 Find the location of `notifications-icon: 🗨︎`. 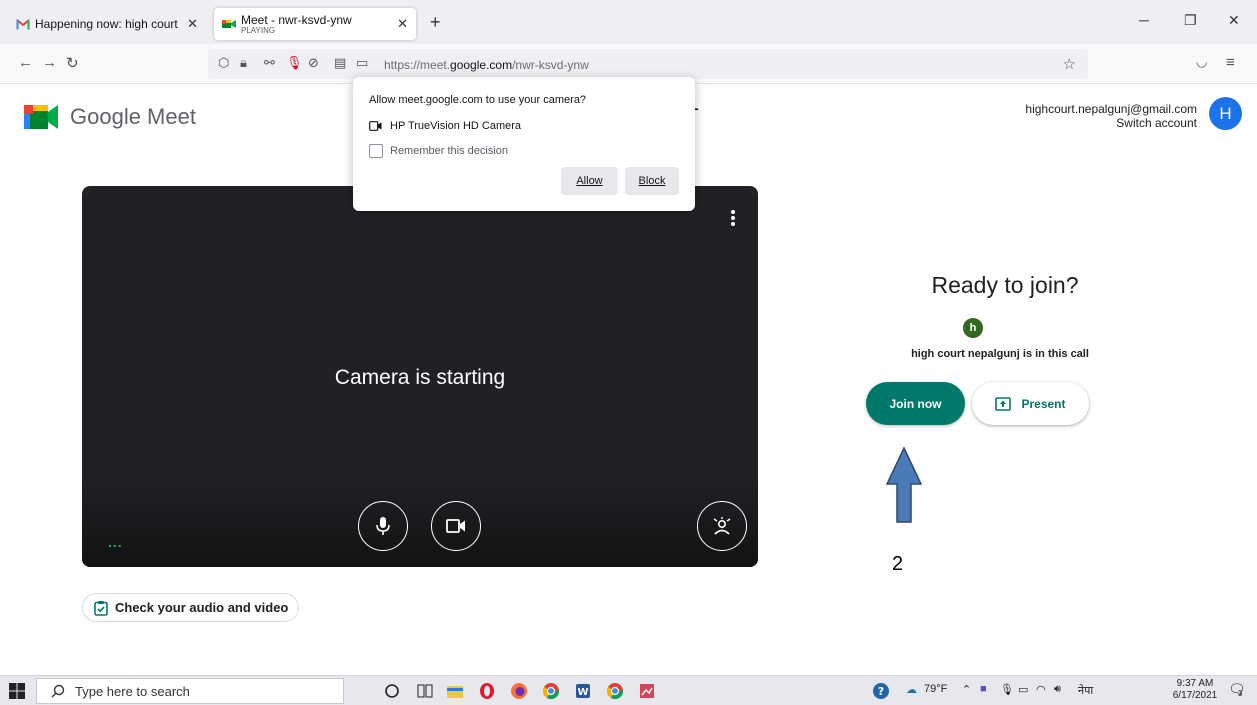

notifications-icon: 🗨︎ is located at coordinates (1237, 689).